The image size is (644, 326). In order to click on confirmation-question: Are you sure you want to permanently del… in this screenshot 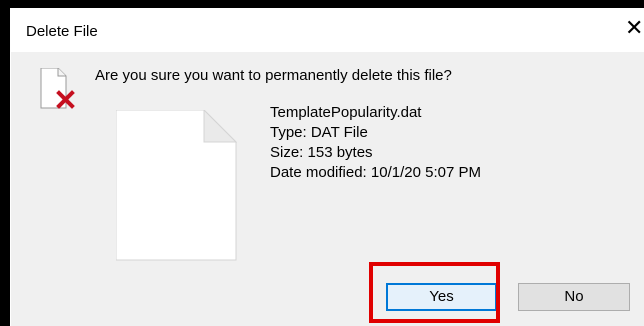, I will do `click(273, 75)`.